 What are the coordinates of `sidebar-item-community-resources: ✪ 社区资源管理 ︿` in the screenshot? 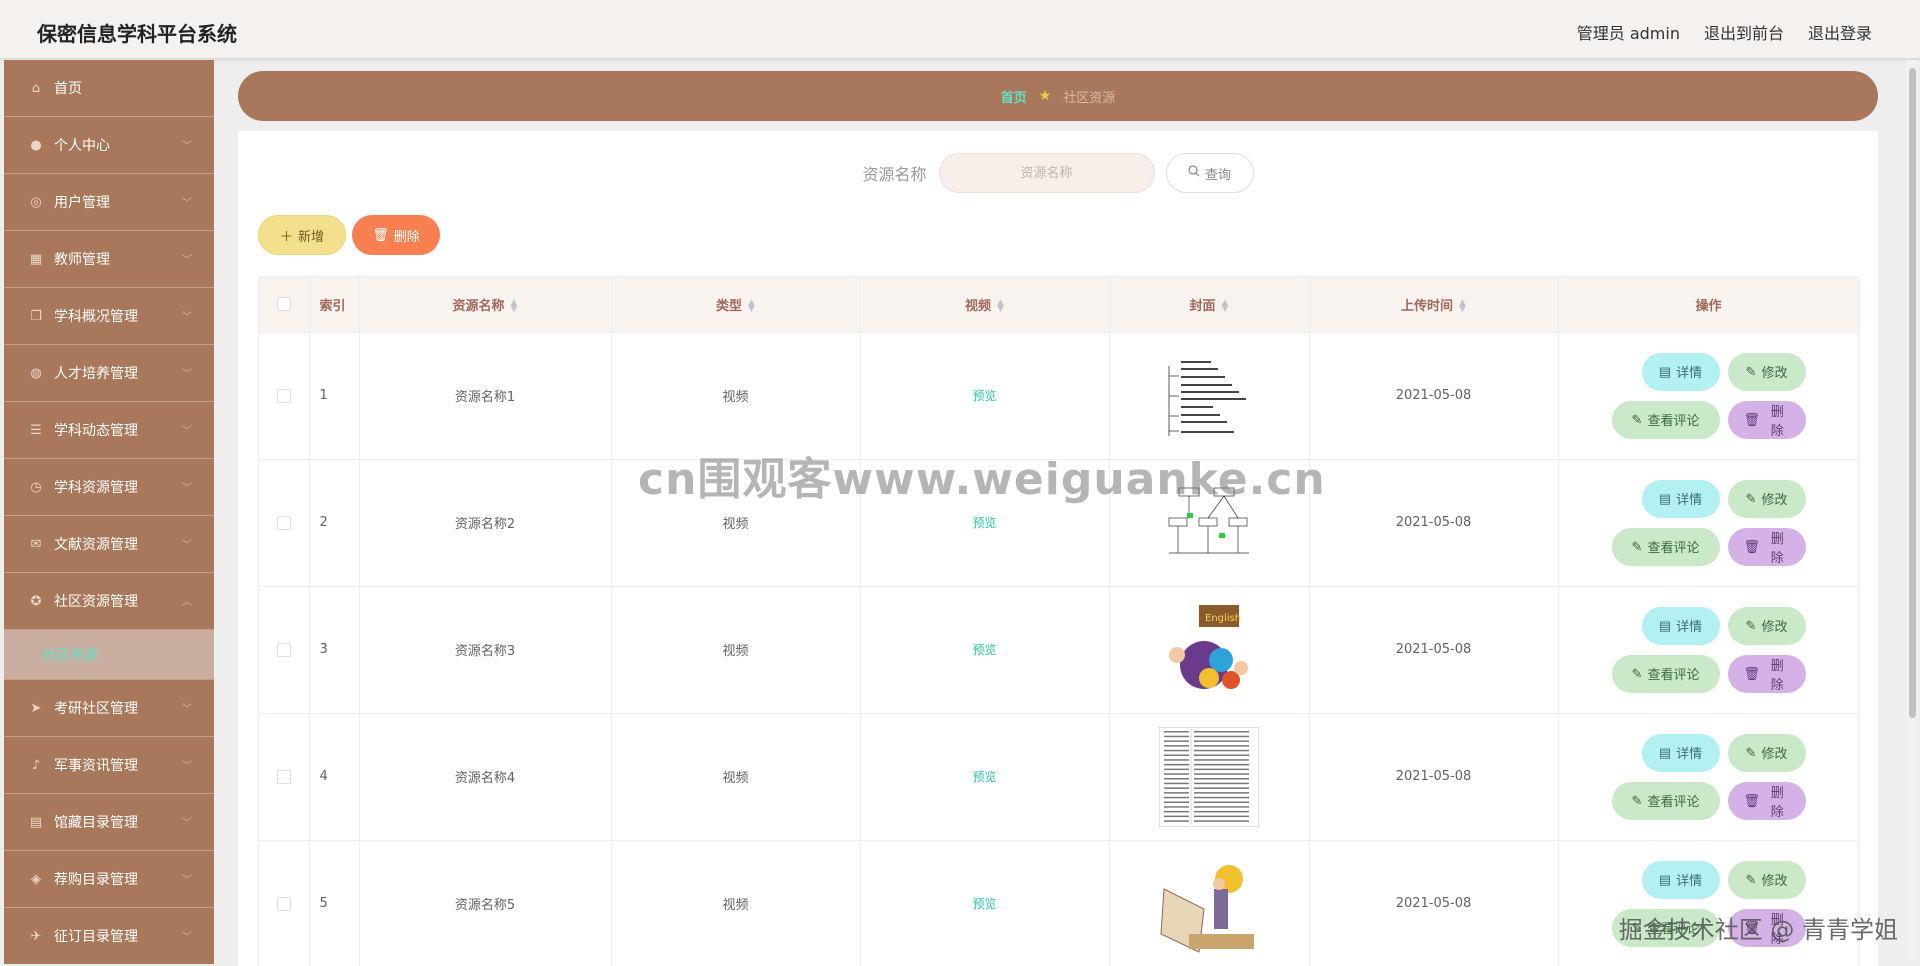 It's located at (109, 601).